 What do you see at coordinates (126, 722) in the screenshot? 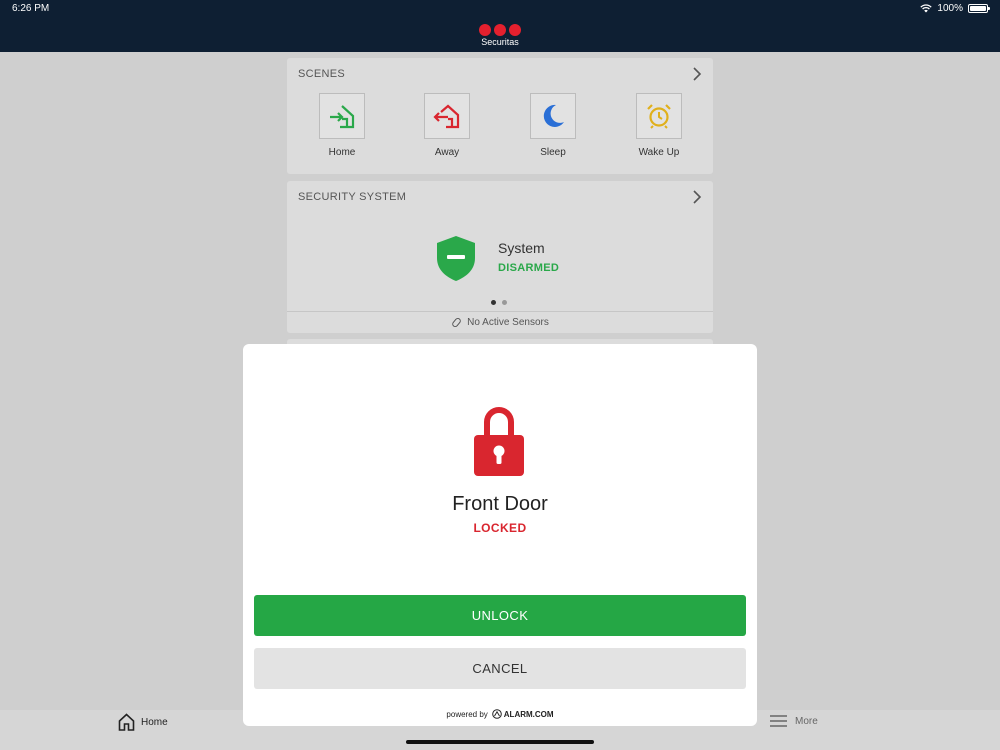
I see `home-icon` at bounding box center [126, 722].